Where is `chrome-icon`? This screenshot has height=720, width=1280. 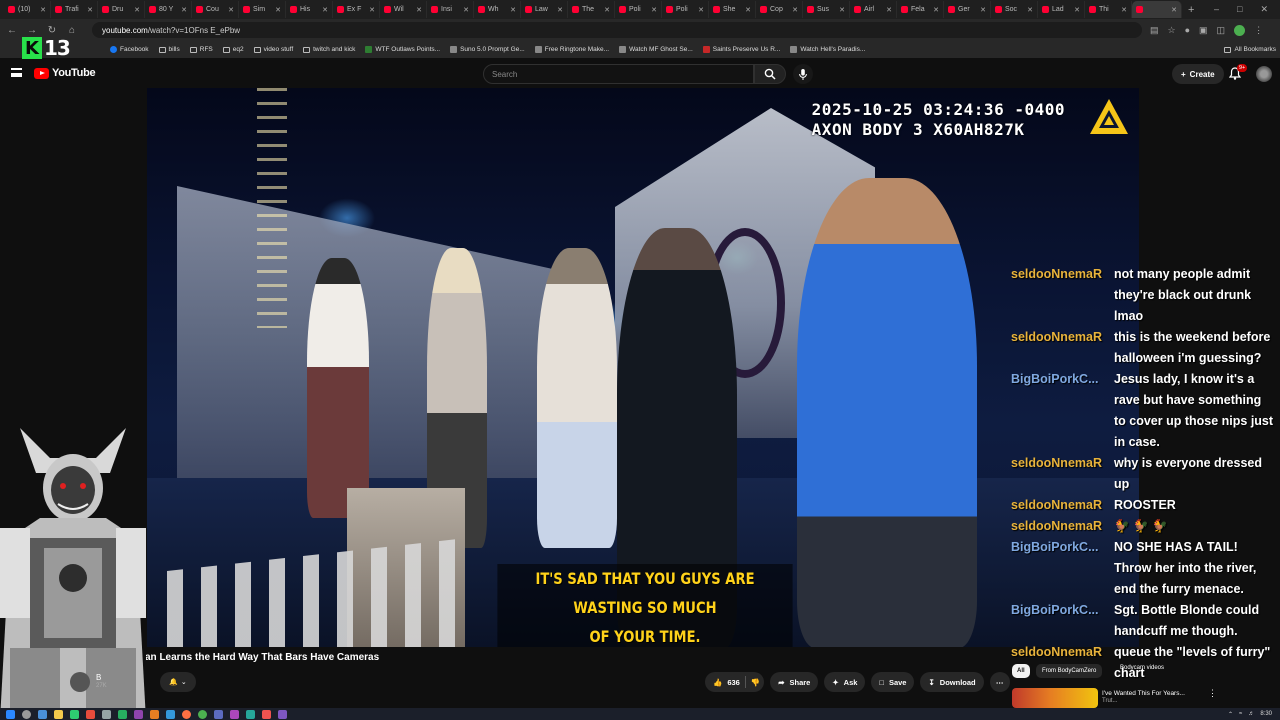
chrome-icon is located at coordinates (202, 714).